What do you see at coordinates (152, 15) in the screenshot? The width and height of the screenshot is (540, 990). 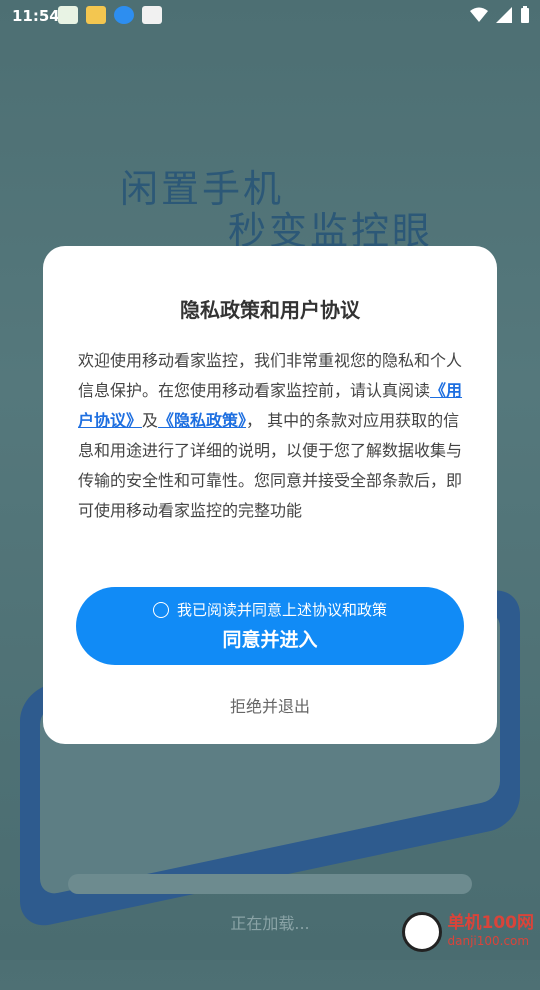 I see `notification-icon-app3` at bounding box center [152, 15].